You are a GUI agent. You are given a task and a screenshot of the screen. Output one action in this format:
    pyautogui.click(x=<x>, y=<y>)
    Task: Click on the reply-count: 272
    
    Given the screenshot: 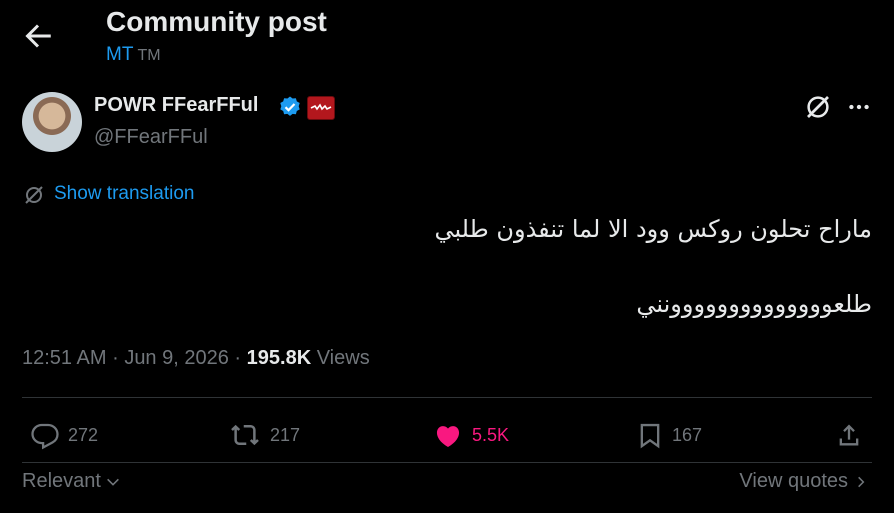 What is the action you would take?
    pyautogui.click(x=83, y=434)
    